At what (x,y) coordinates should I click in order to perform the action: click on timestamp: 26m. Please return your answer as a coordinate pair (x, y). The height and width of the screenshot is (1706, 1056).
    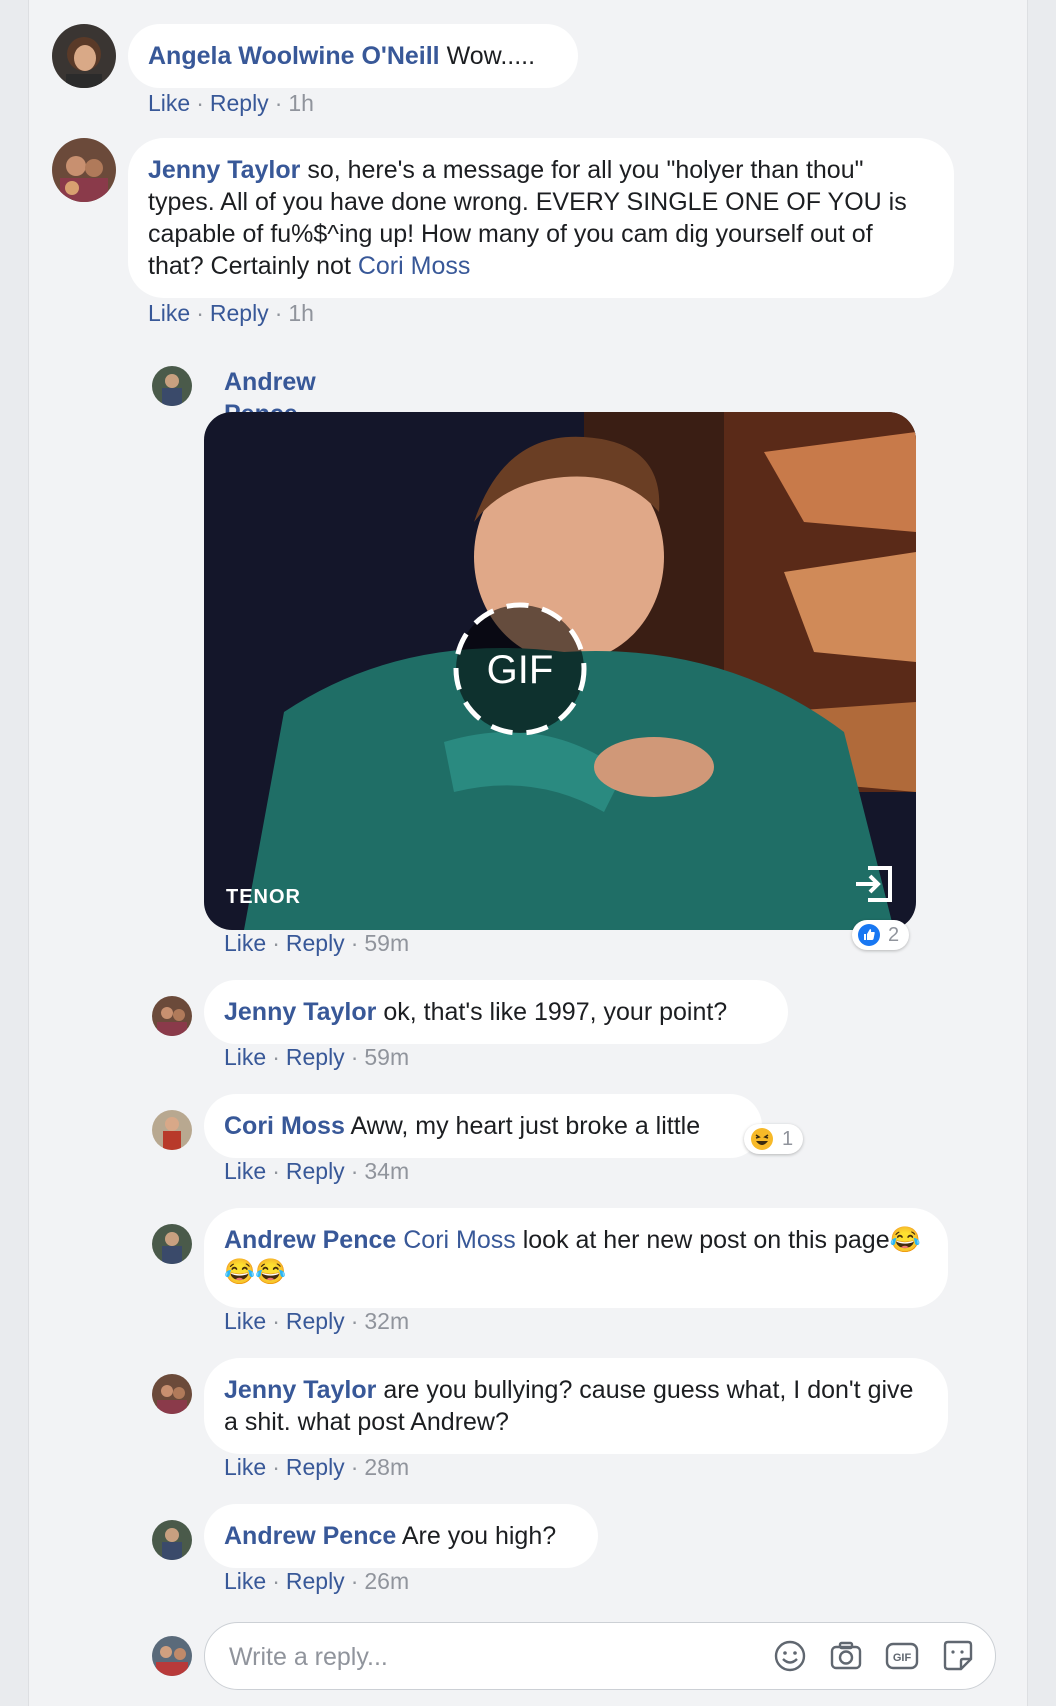
    Looking at the image, I should click on (387, 1581).